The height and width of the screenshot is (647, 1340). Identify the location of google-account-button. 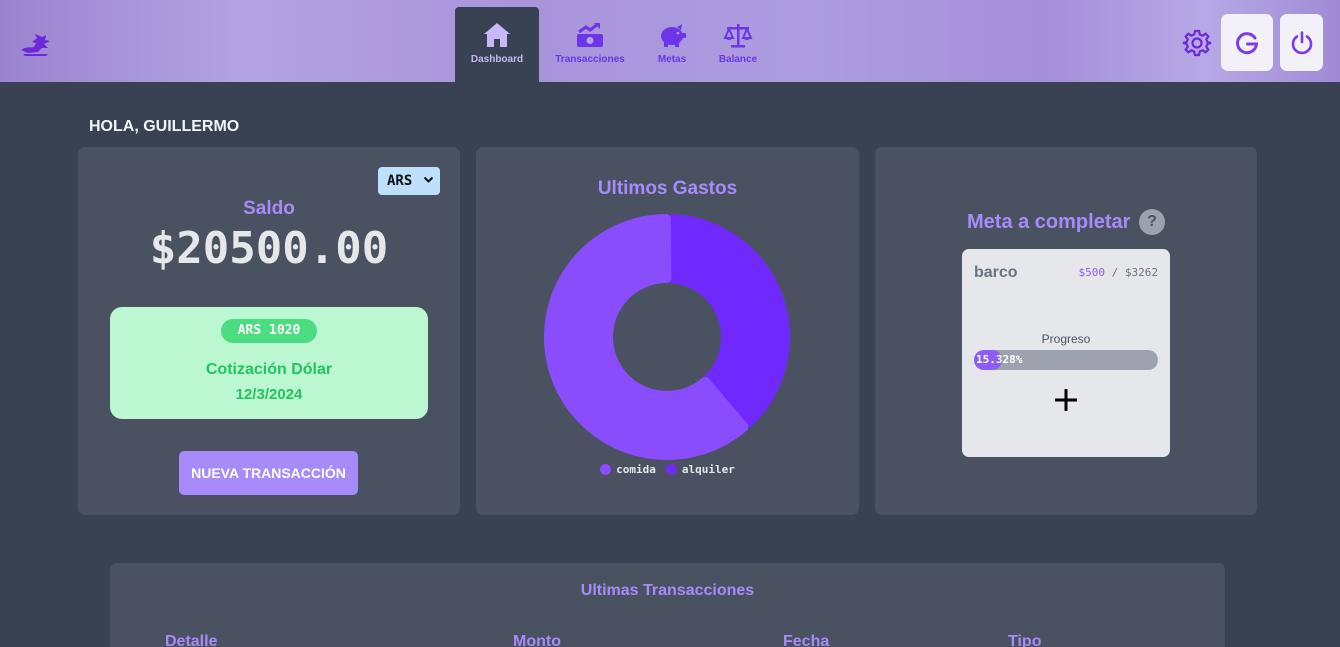
(1247, 42).